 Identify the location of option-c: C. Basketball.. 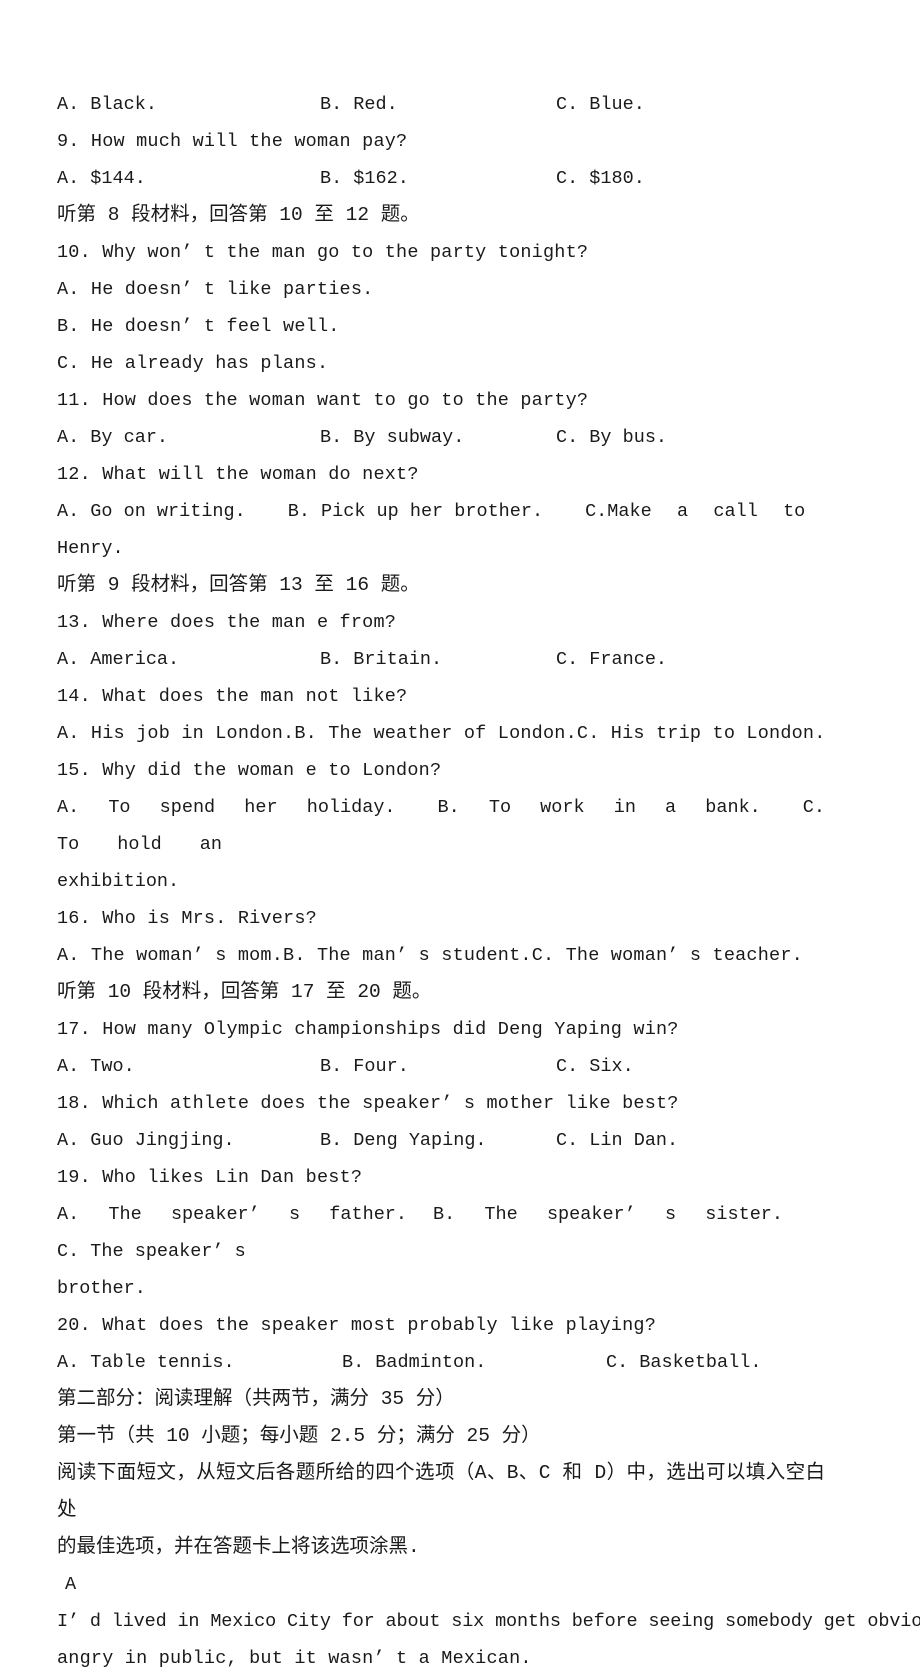
(684, 1362).